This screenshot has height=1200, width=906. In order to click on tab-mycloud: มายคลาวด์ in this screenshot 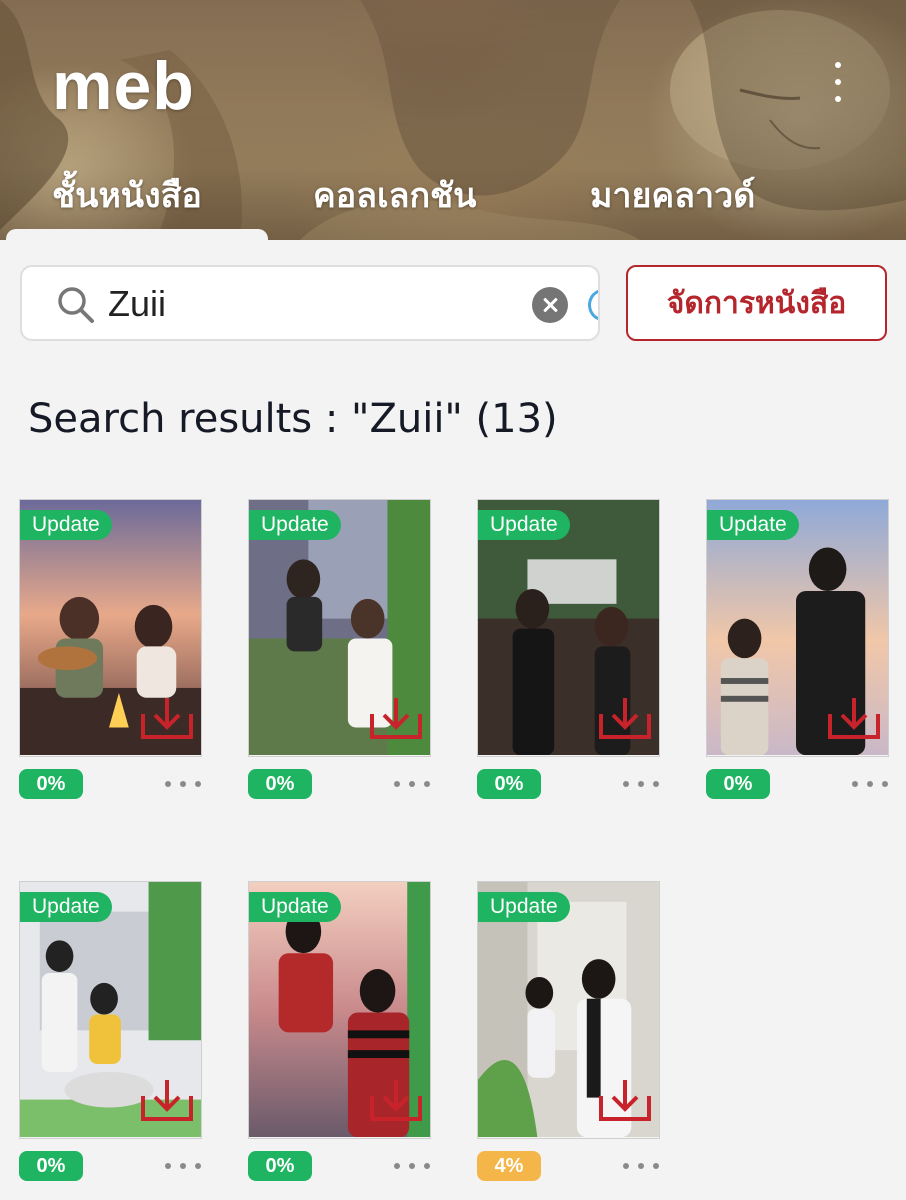, I will do `click(672, 195)`.